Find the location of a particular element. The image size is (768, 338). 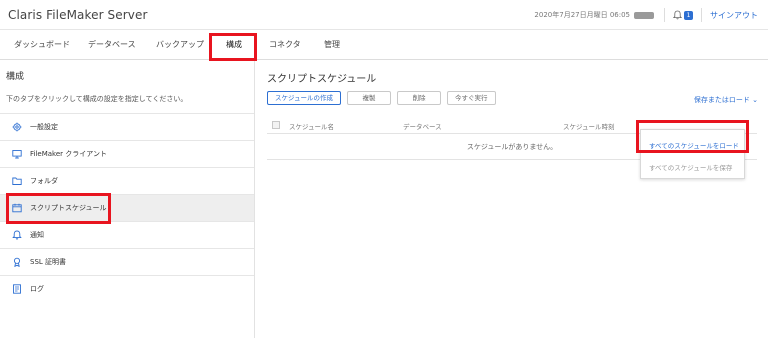

save-load-menu: すべてのスケジュールをロード すべてのスケジュールを保存 is located at coordinates (692, 154).